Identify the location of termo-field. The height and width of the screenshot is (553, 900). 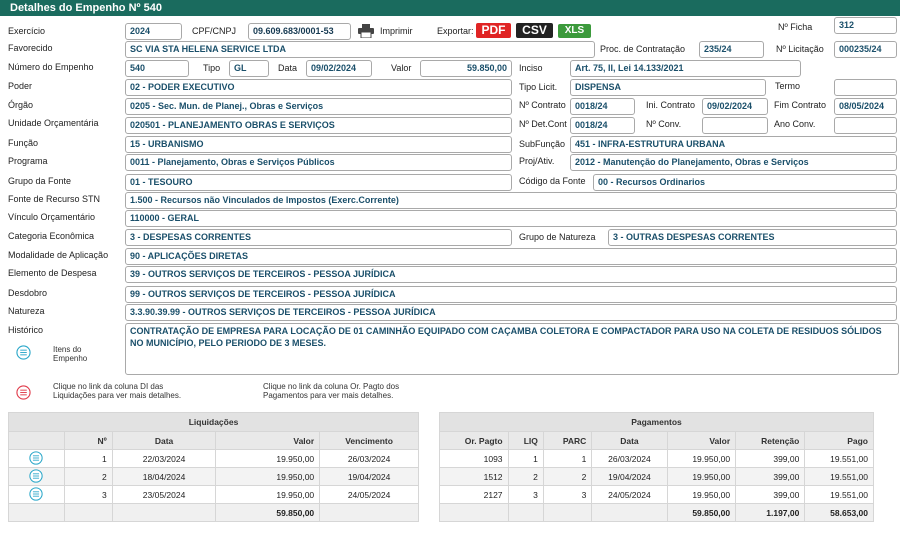
(865, 87).